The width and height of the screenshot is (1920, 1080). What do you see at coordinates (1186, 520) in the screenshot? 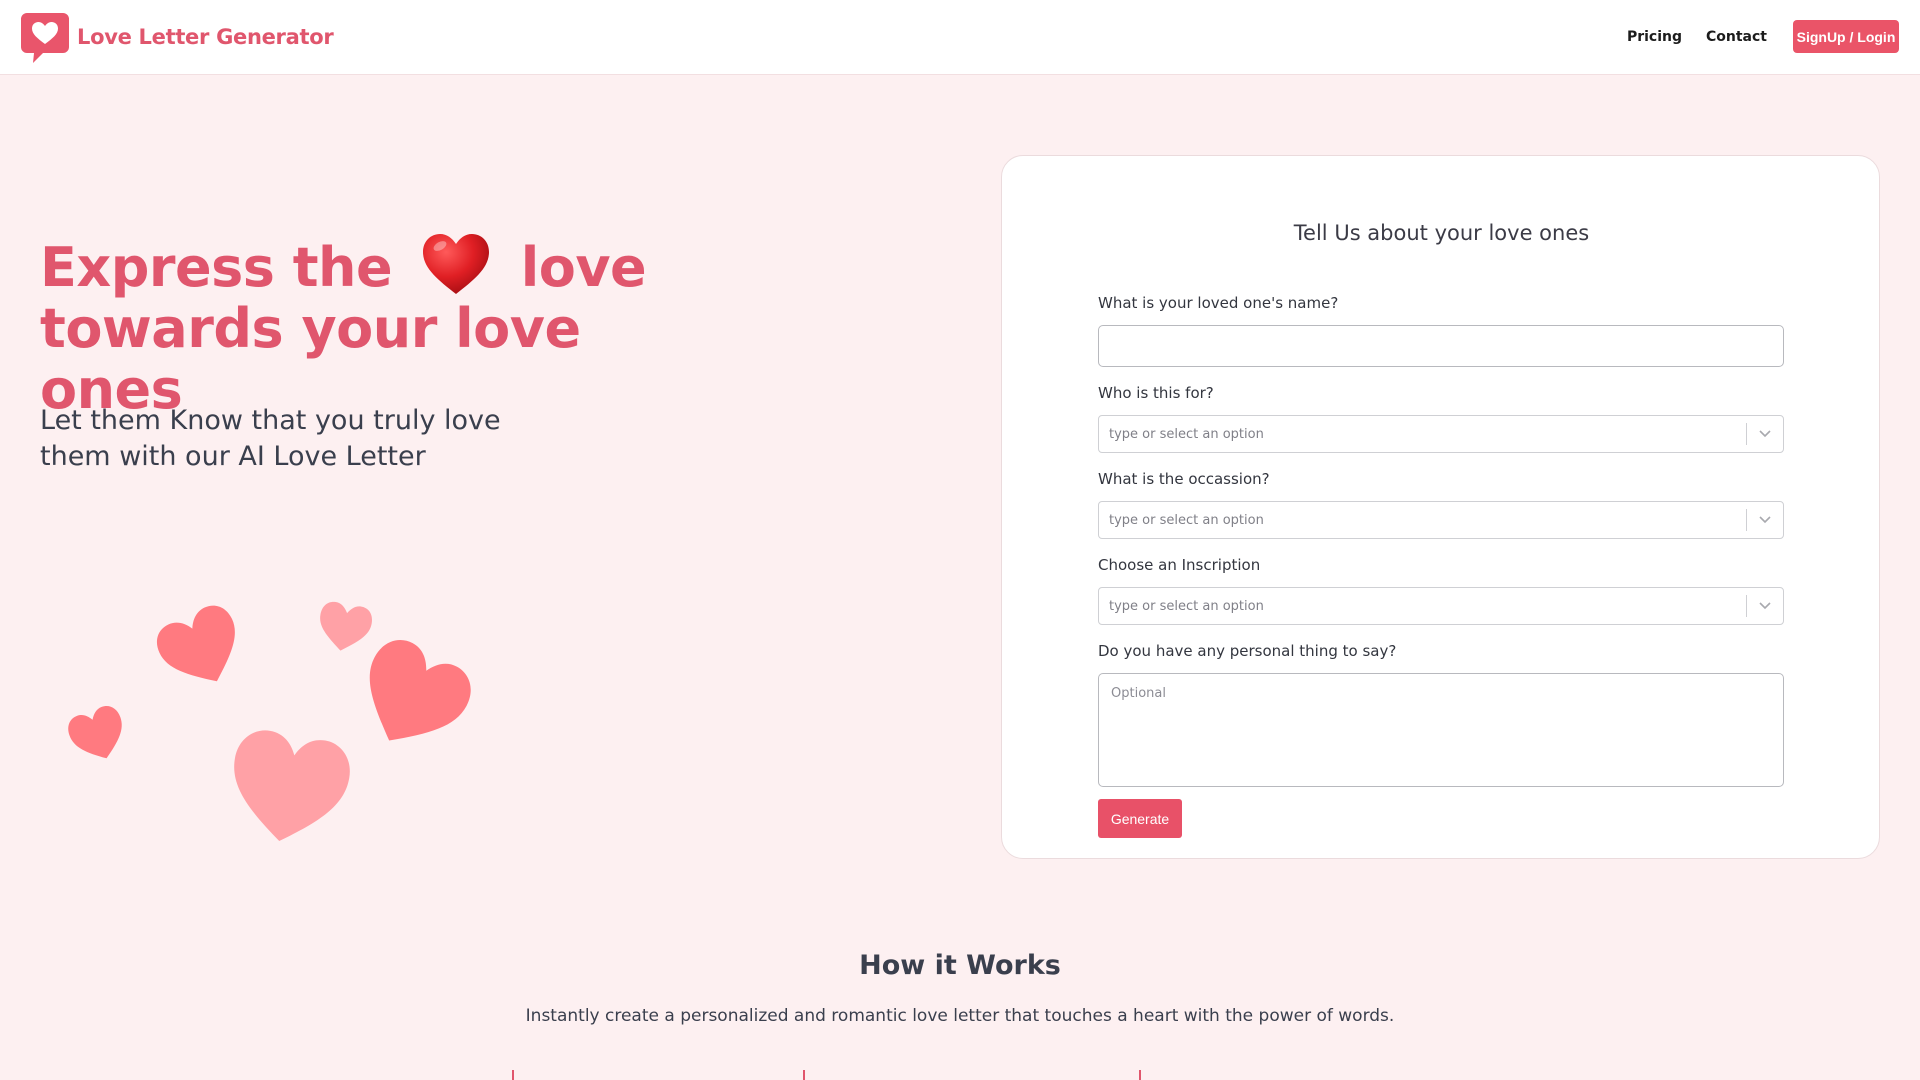
I see `occasion-select-placeholder: type or select an option` at bounding box center [1186, 520].